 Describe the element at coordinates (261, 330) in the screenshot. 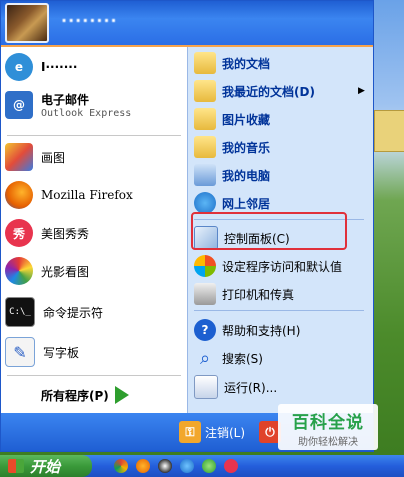

I see `help-support-label: 帮助和支持(H)` at that location.